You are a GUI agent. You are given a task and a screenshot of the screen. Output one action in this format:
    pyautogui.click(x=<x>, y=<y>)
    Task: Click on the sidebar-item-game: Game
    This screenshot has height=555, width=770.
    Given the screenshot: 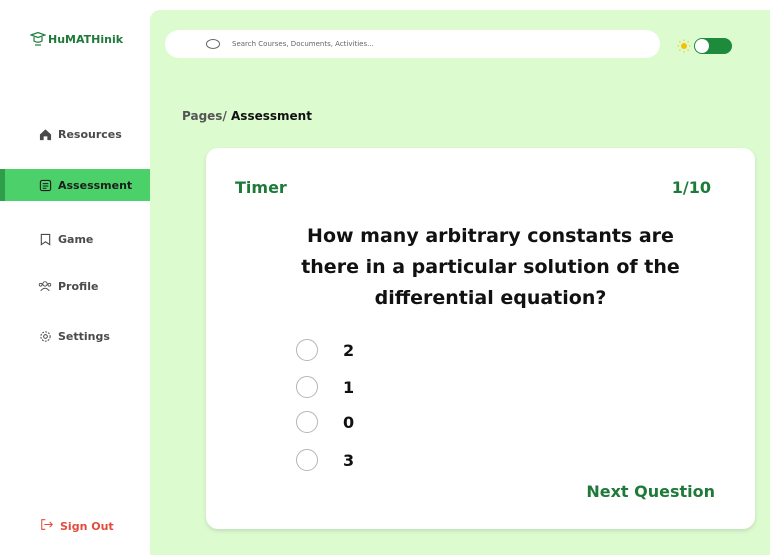 What is the action you would take?
    pyautogui.click(x=75, y=239)
    